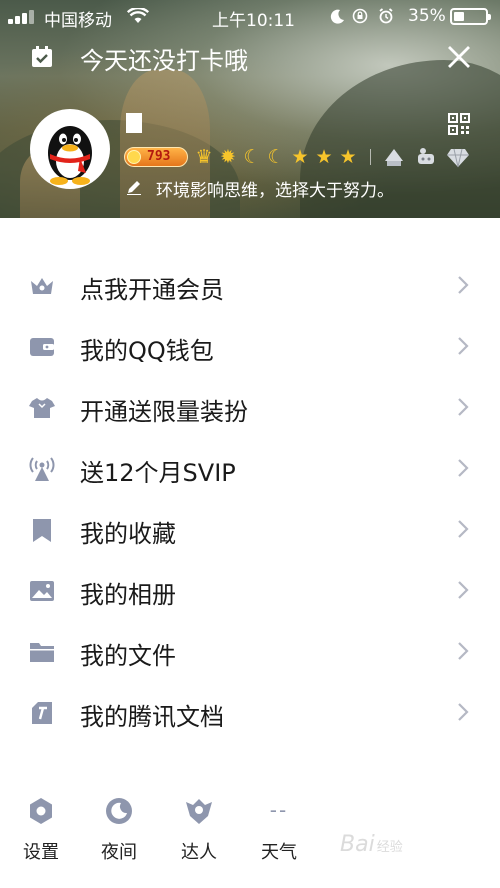 The height and width of the screenshot is (888, 500). Describe the element at coordinates (459, 124) in the screenshot. I see `qr-code-icon` at that location.